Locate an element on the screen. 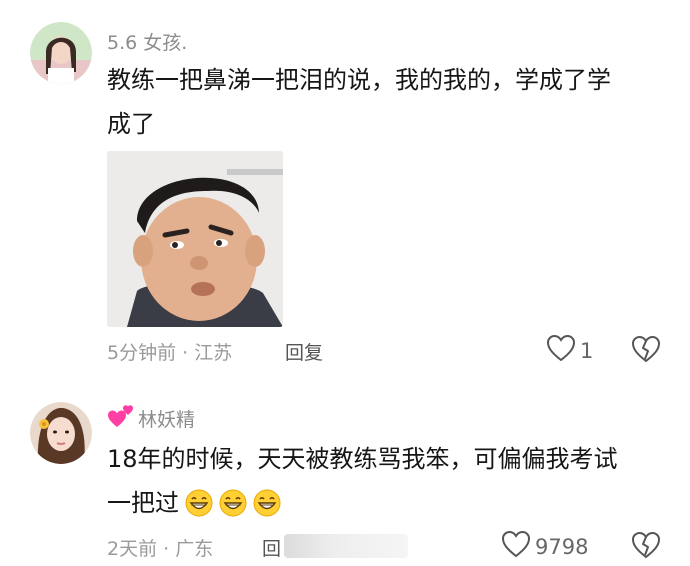  like-count: 1 is located at coordinates (587, 350).